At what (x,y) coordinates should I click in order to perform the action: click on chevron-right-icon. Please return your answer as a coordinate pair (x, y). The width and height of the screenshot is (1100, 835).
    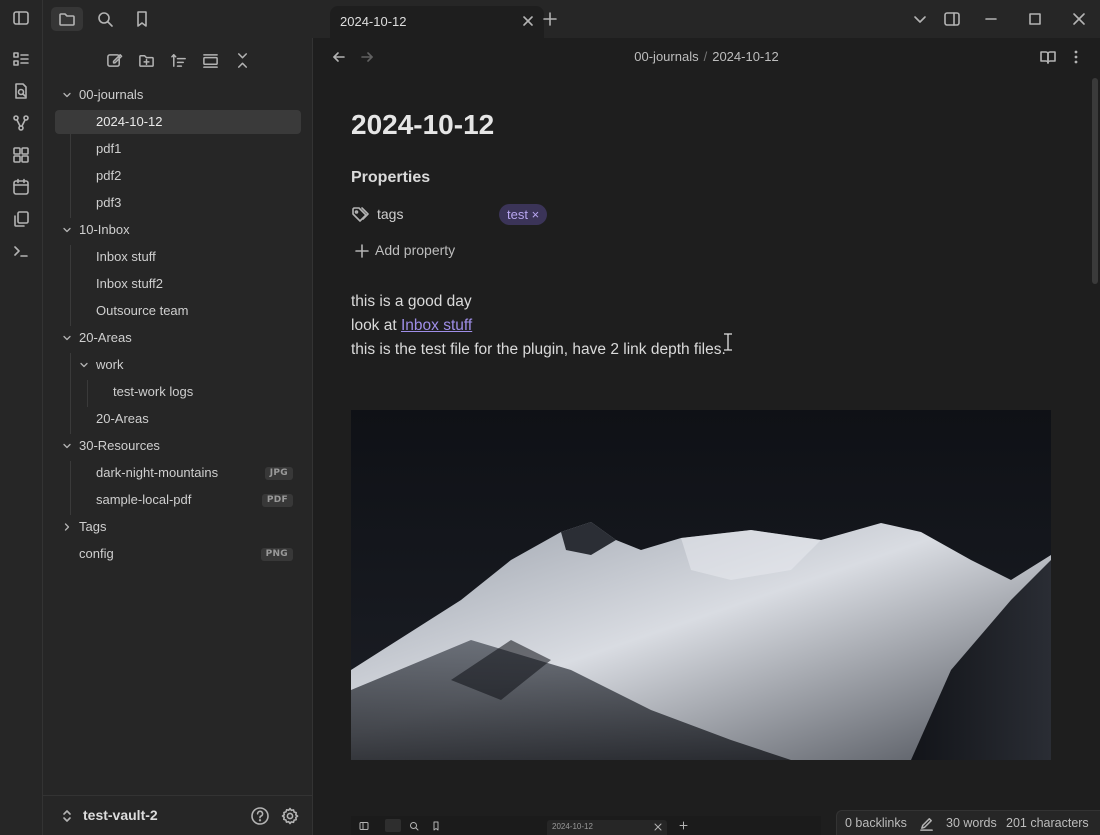
    Looking at the image, I should click on (67, 527).